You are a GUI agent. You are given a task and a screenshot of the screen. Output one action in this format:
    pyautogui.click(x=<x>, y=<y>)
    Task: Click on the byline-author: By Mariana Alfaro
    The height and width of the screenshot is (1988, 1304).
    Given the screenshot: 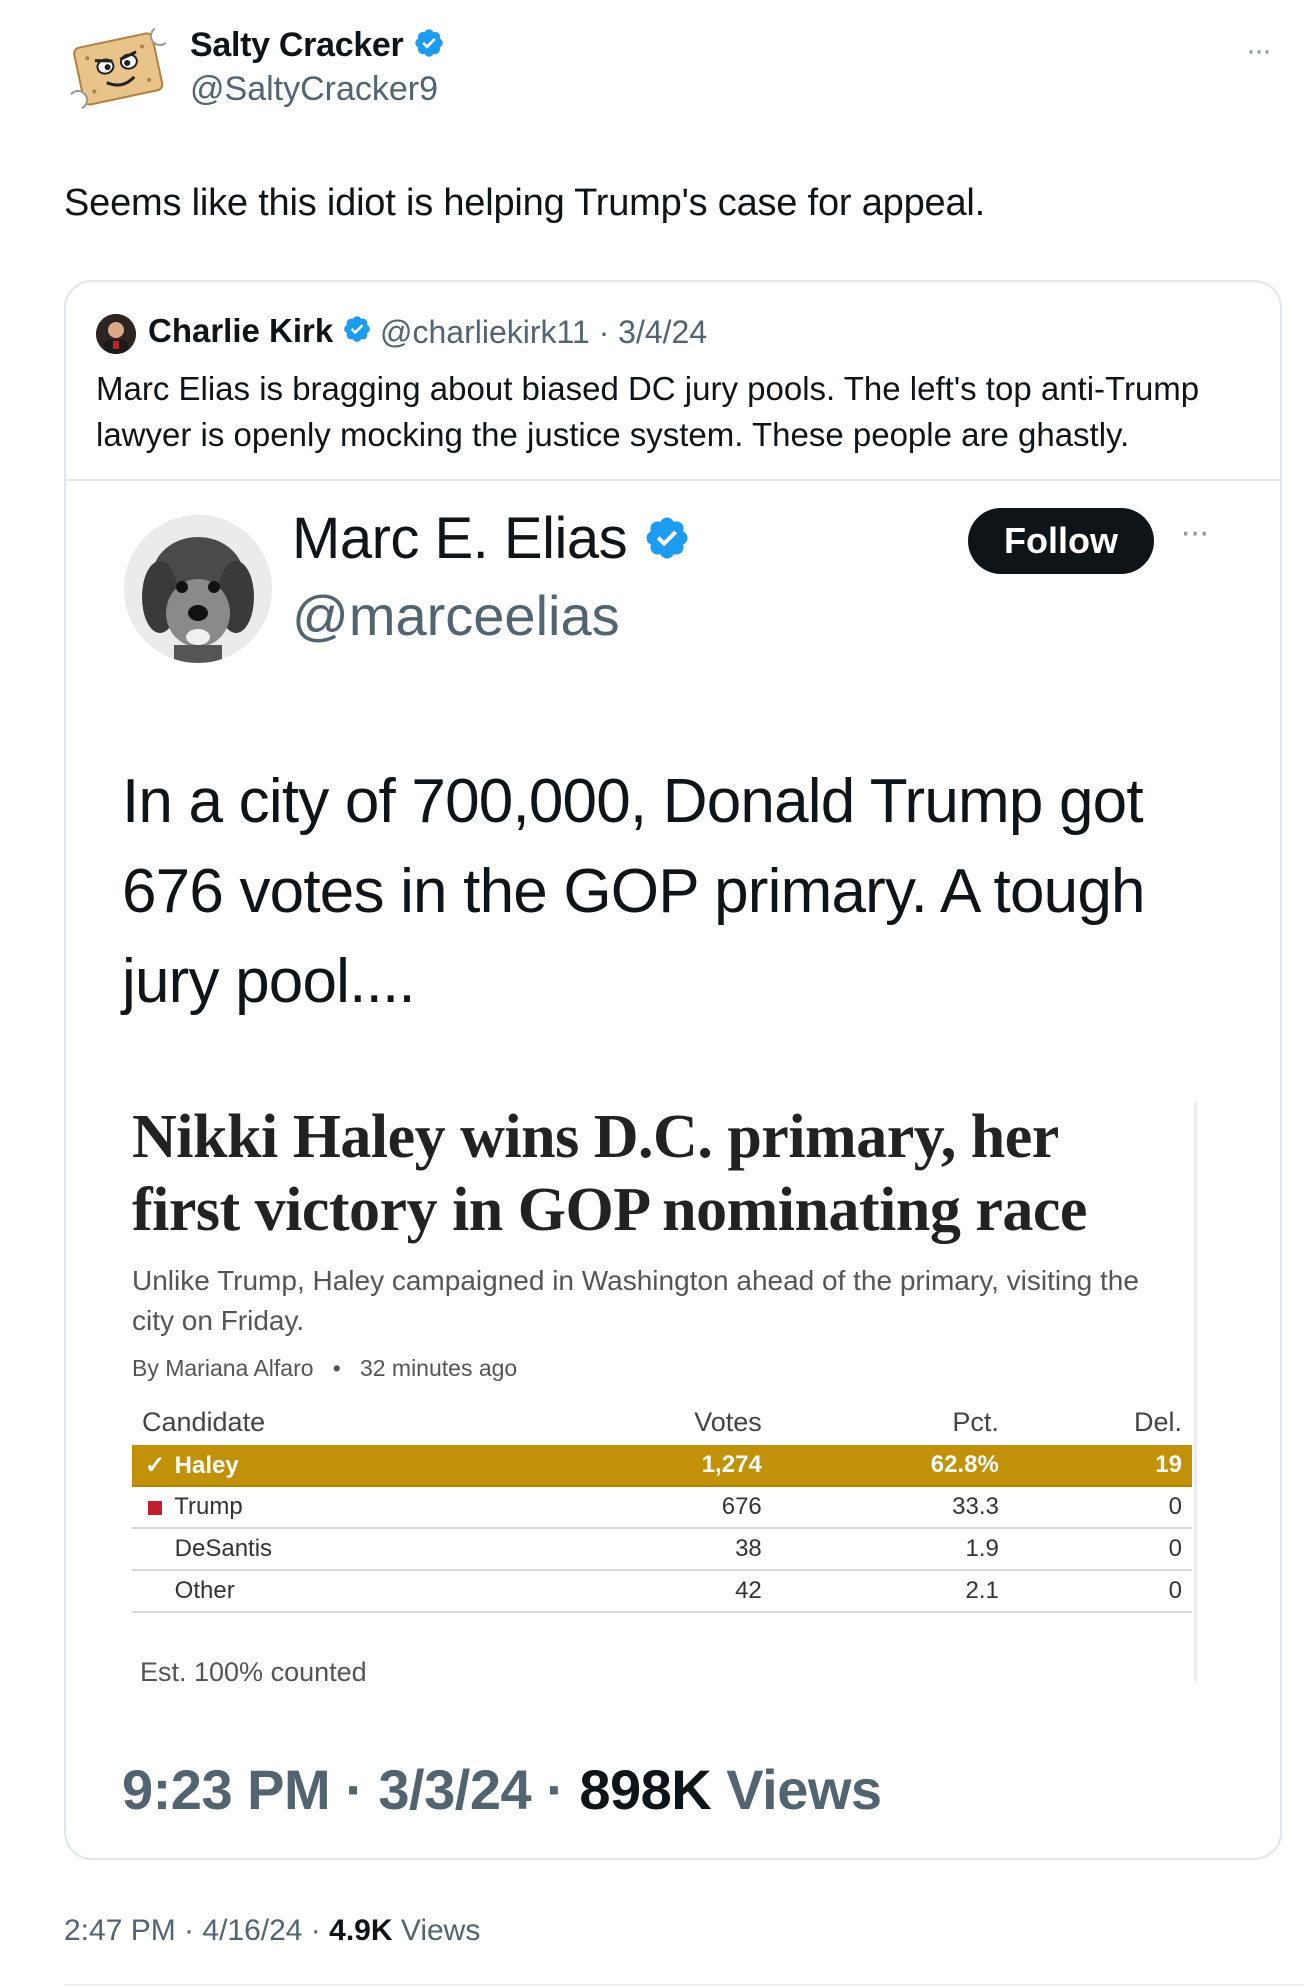 What is the action you would take?
    pyautogui.click(x=223, y=1368)
    